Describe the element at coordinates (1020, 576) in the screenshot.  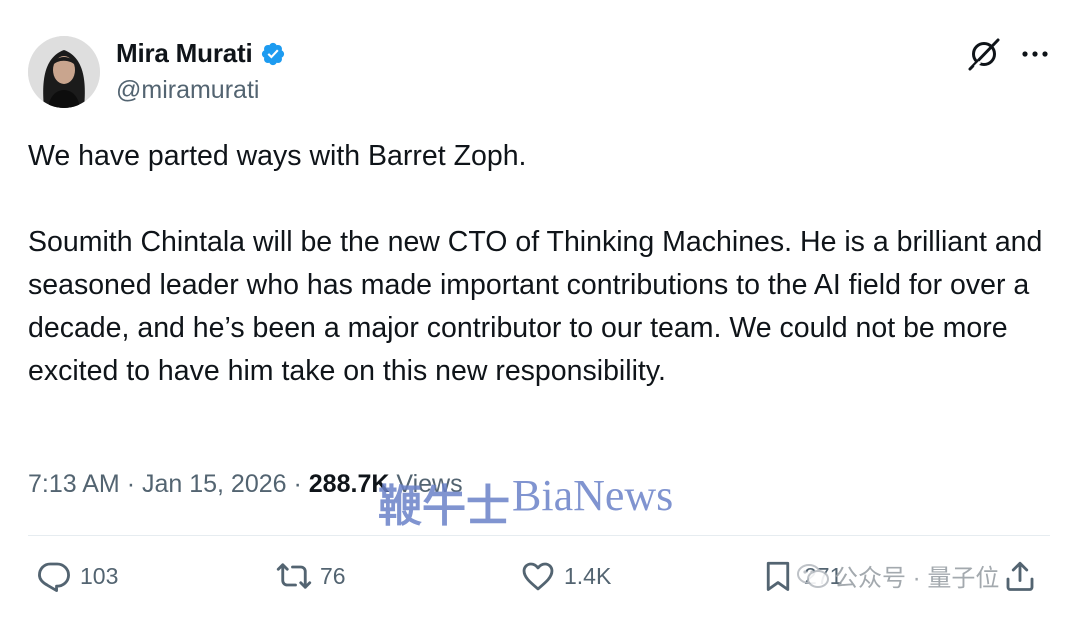
I see `share-icon` at that location.